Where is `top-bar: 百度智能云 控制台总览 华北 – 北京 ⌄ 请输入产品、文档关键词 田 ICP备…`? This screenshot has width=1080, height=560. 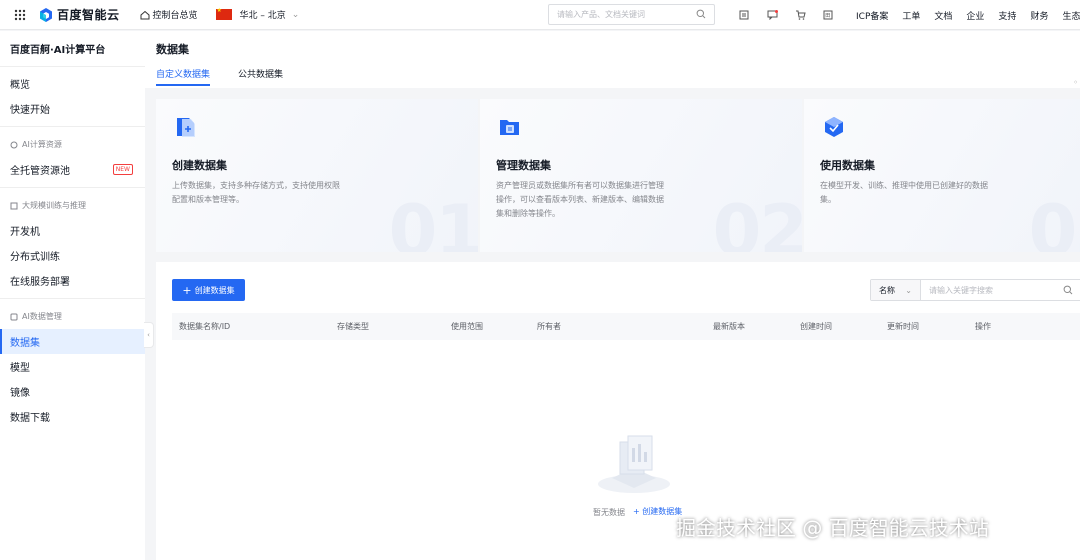
top-bar: 百度智能云 控制台总览 华北 – 北京 ⌄ 请输入产品、文档关键词 田 ICP备… is located at coordinates (540, 15).